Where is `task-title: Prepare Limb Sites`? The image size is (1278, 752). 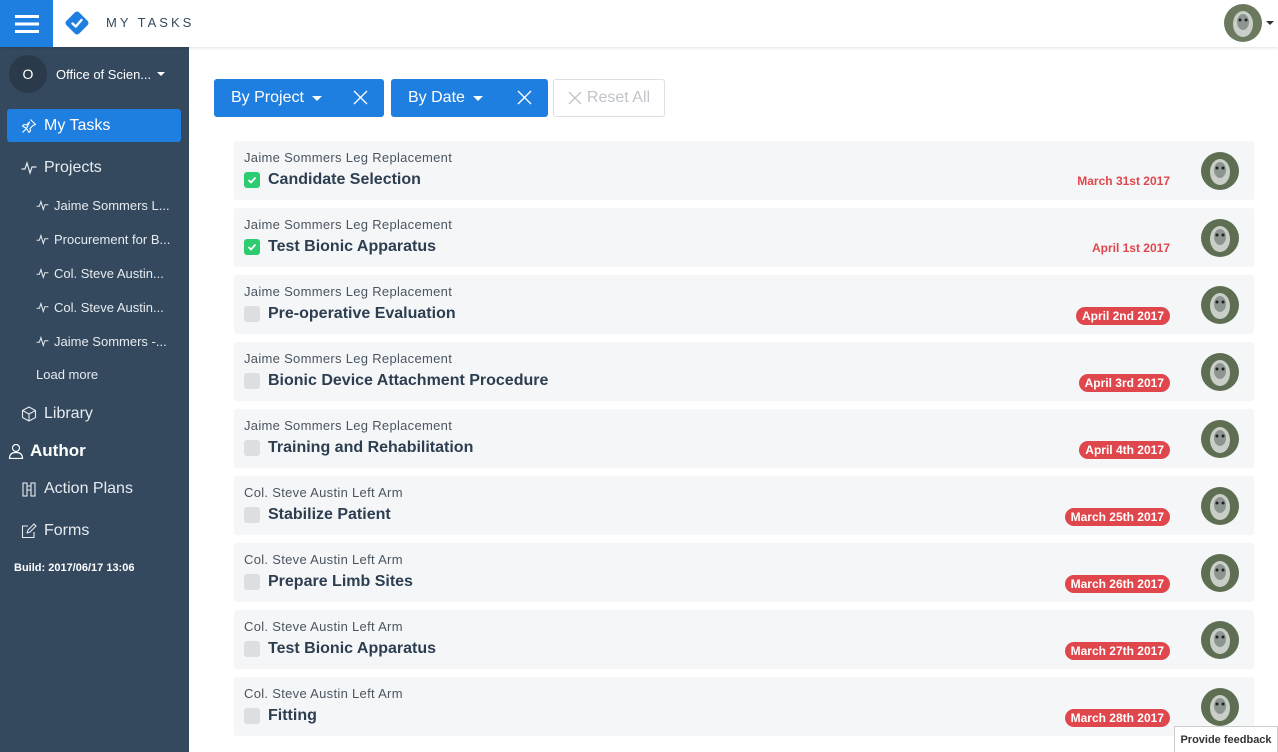 task-title: Prepare Limb Sites is located at coordinates (340, 582).